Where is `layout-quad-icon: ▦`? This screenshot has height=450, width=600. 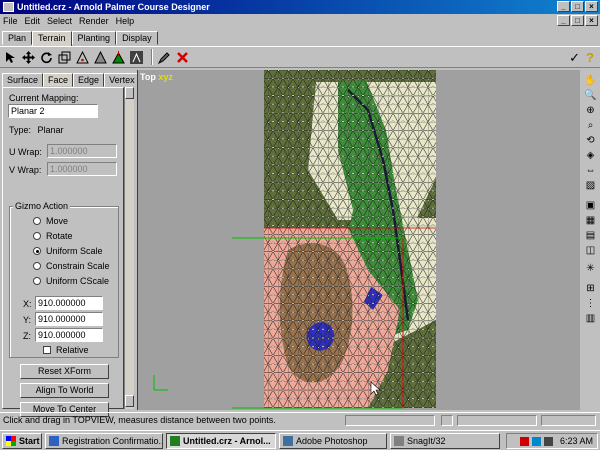 layout-quad-icon: ▦ is located at coordinates (590, 220).